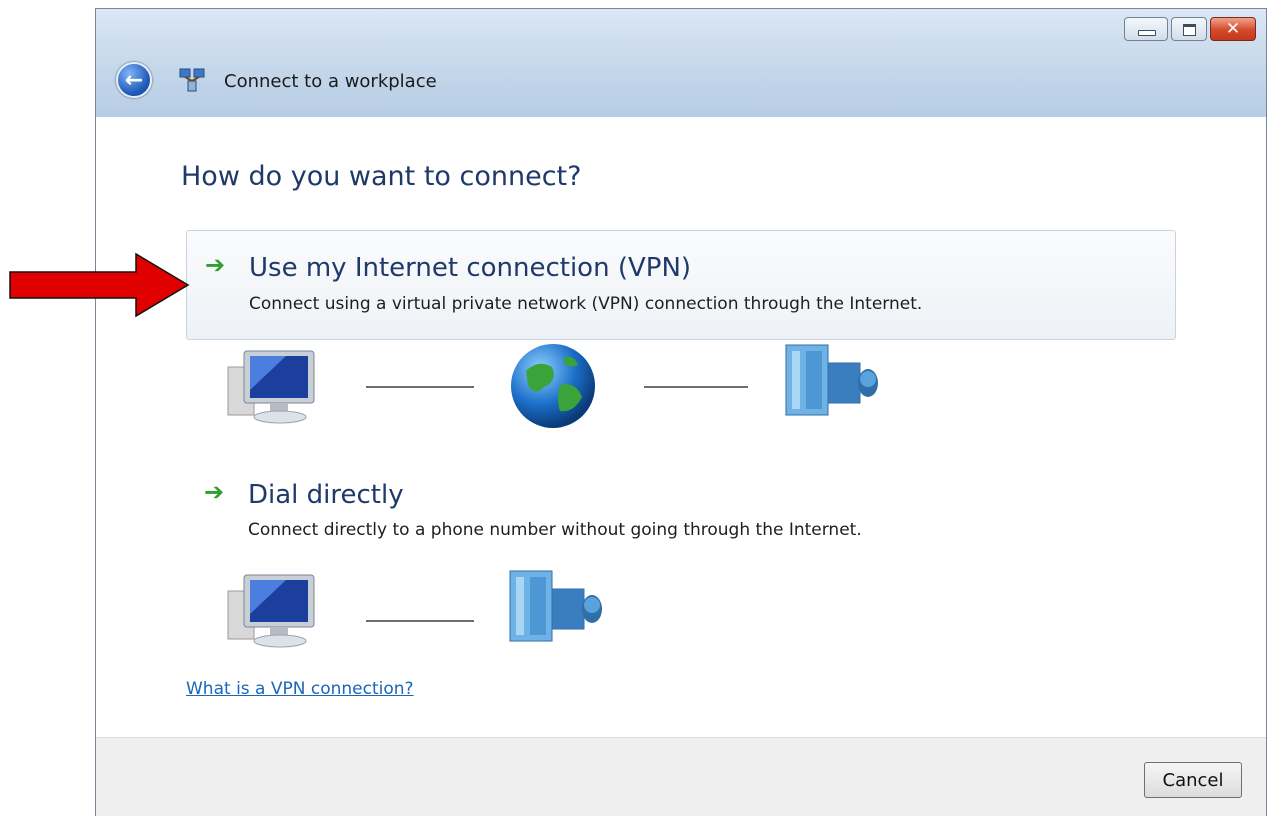  I want to click on network-wizard-icon, so click(192, 80).